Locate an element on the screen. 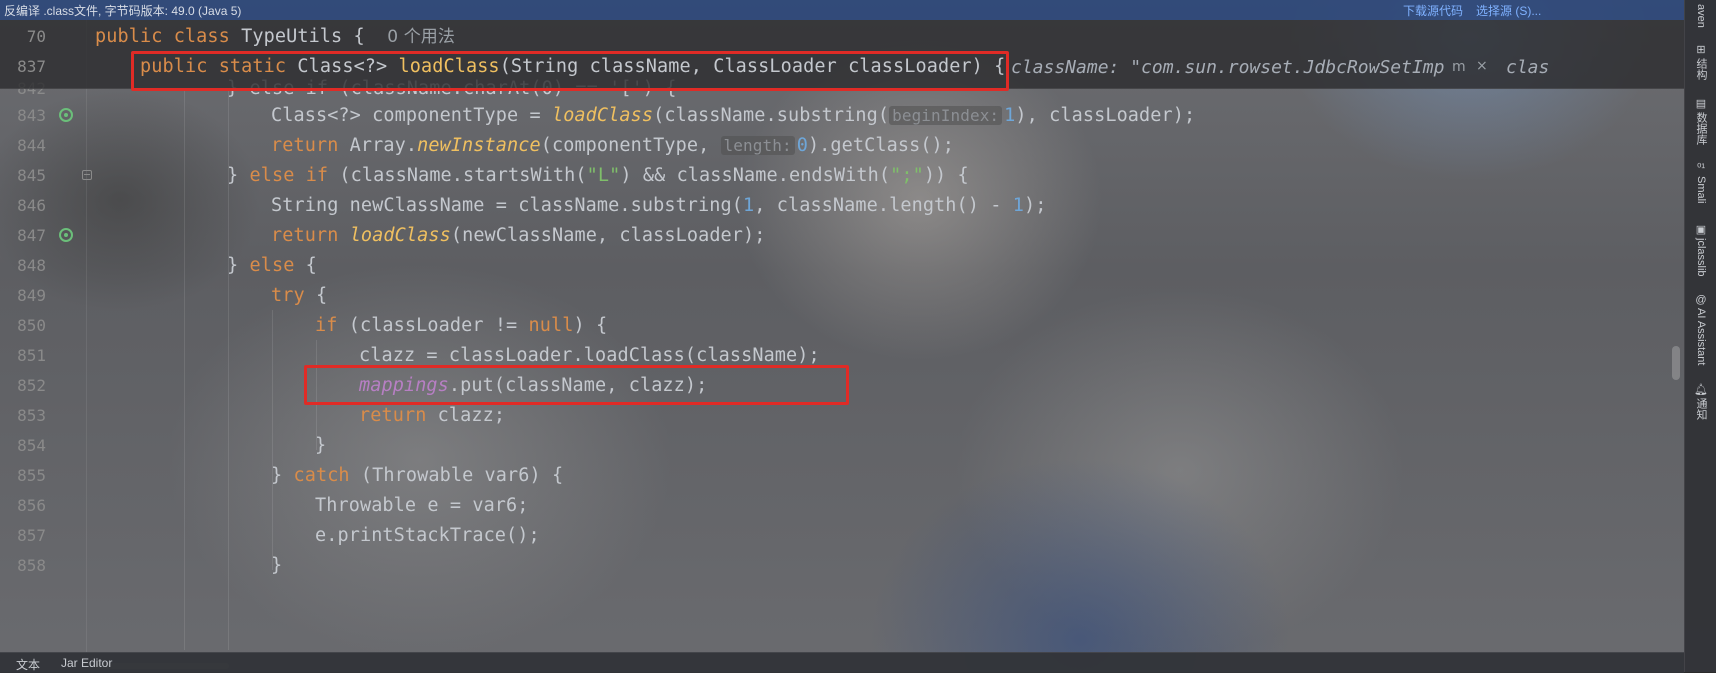 This screenshot has width=1716, height=673. keyword: else is located at coordinates (272, 265).